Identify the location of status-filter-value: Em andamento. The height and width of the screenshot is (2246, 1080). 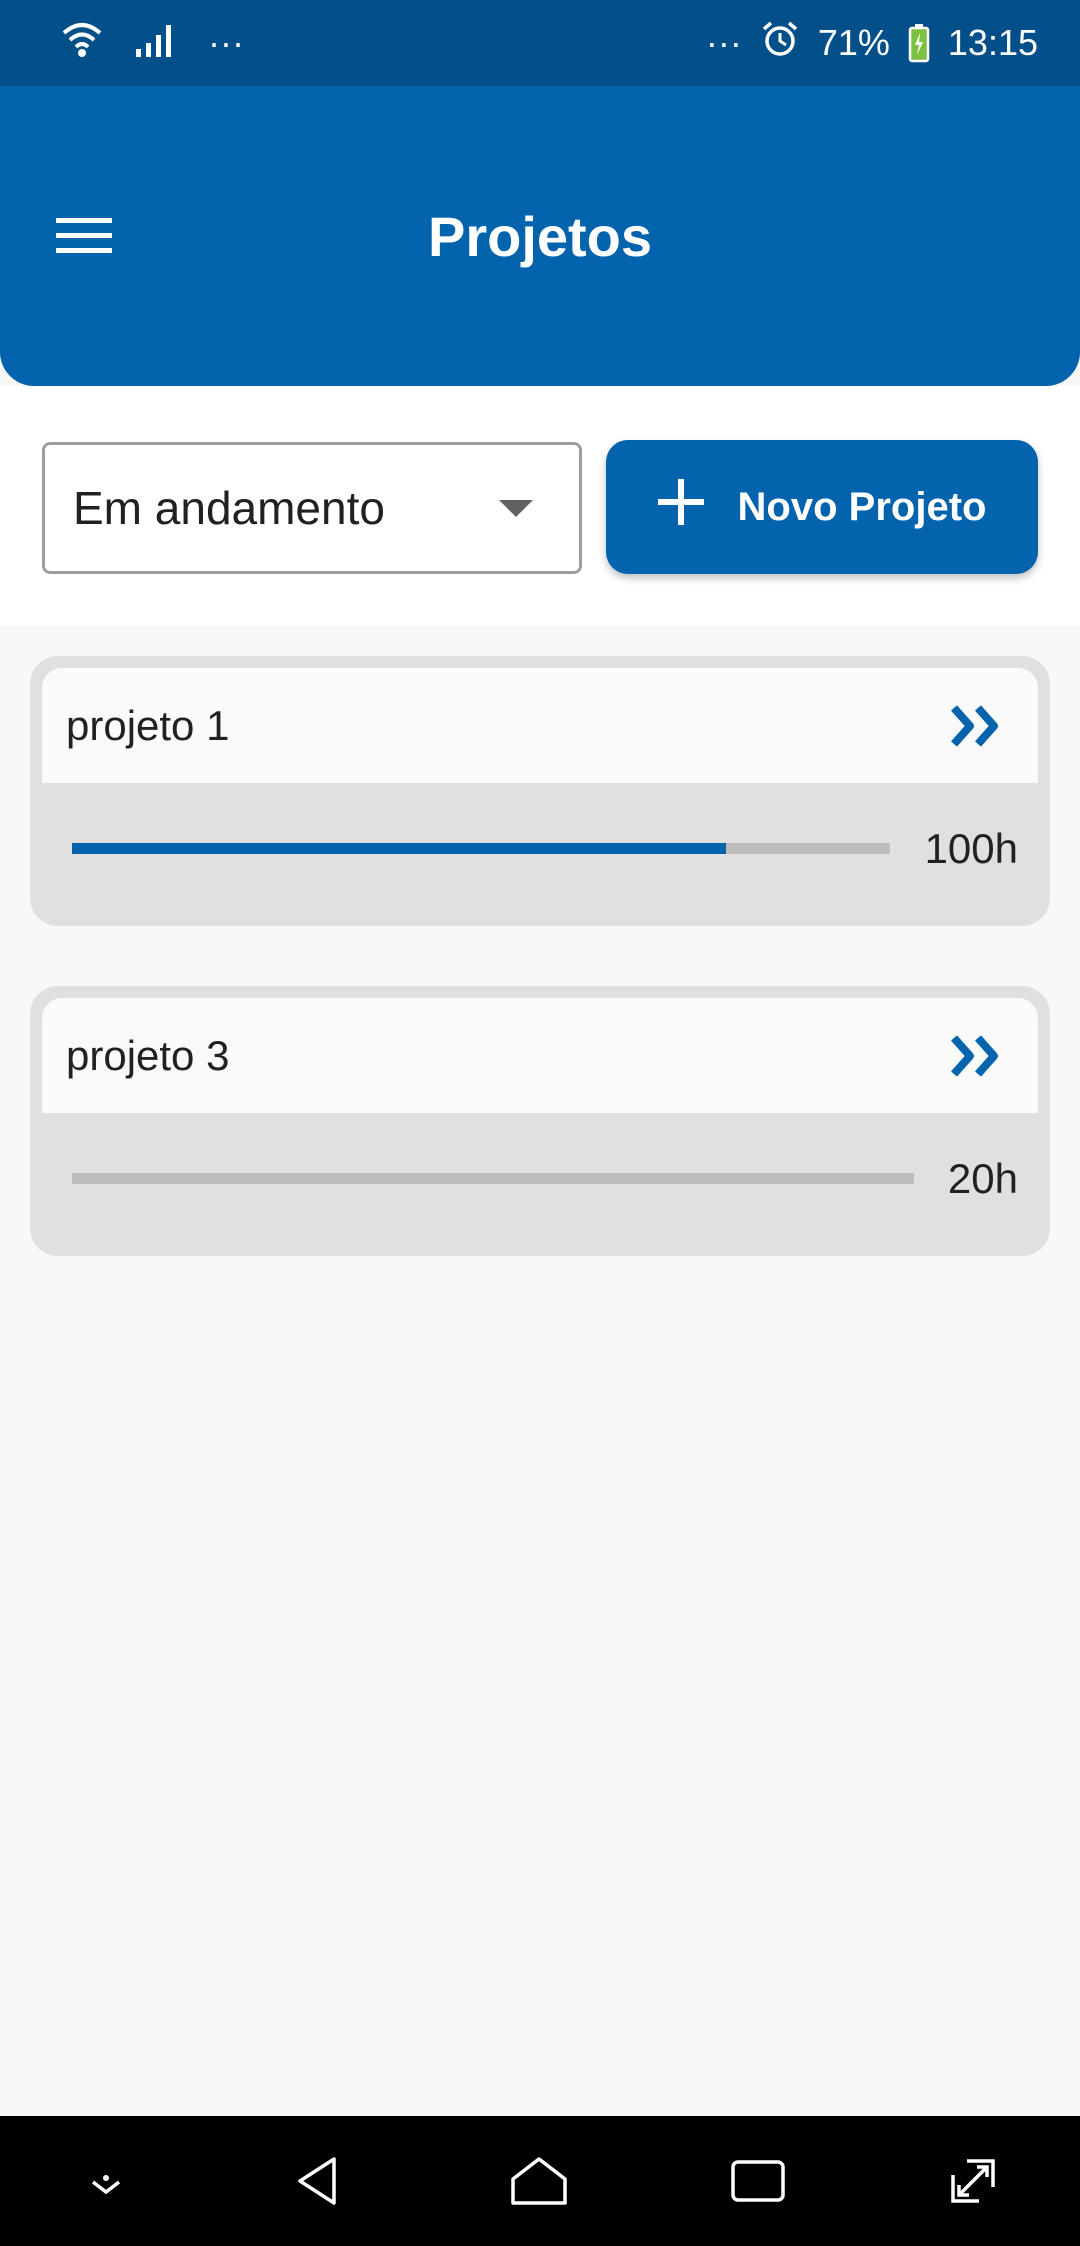
(229, 508).